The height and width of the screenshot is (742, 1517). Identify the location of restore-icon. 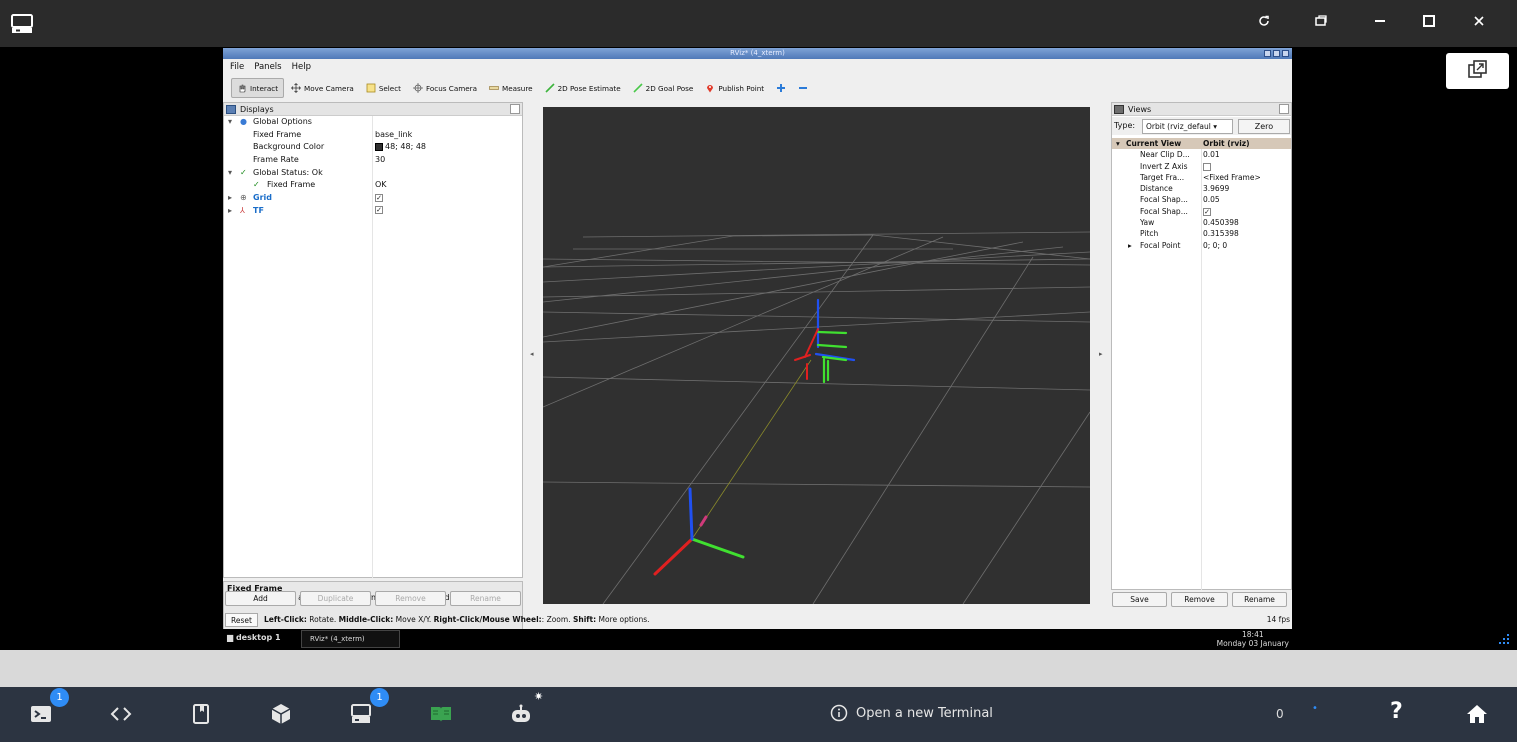
(1321, 23).